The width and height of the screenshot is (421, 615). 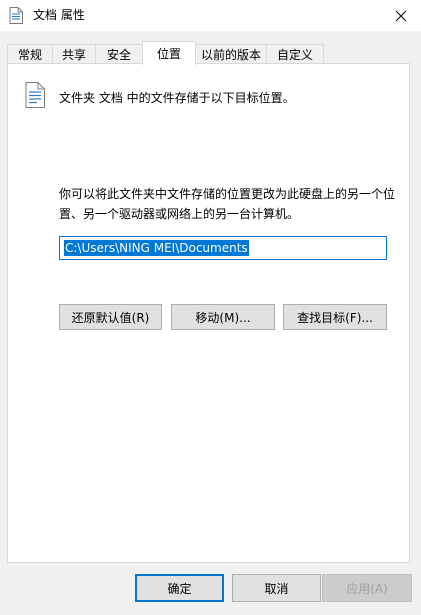 What do you see at coordinates (110, 317) in the screenshot?
I see `restore-default-button: 还原默认值(R)` at bounding box center [110, 317].